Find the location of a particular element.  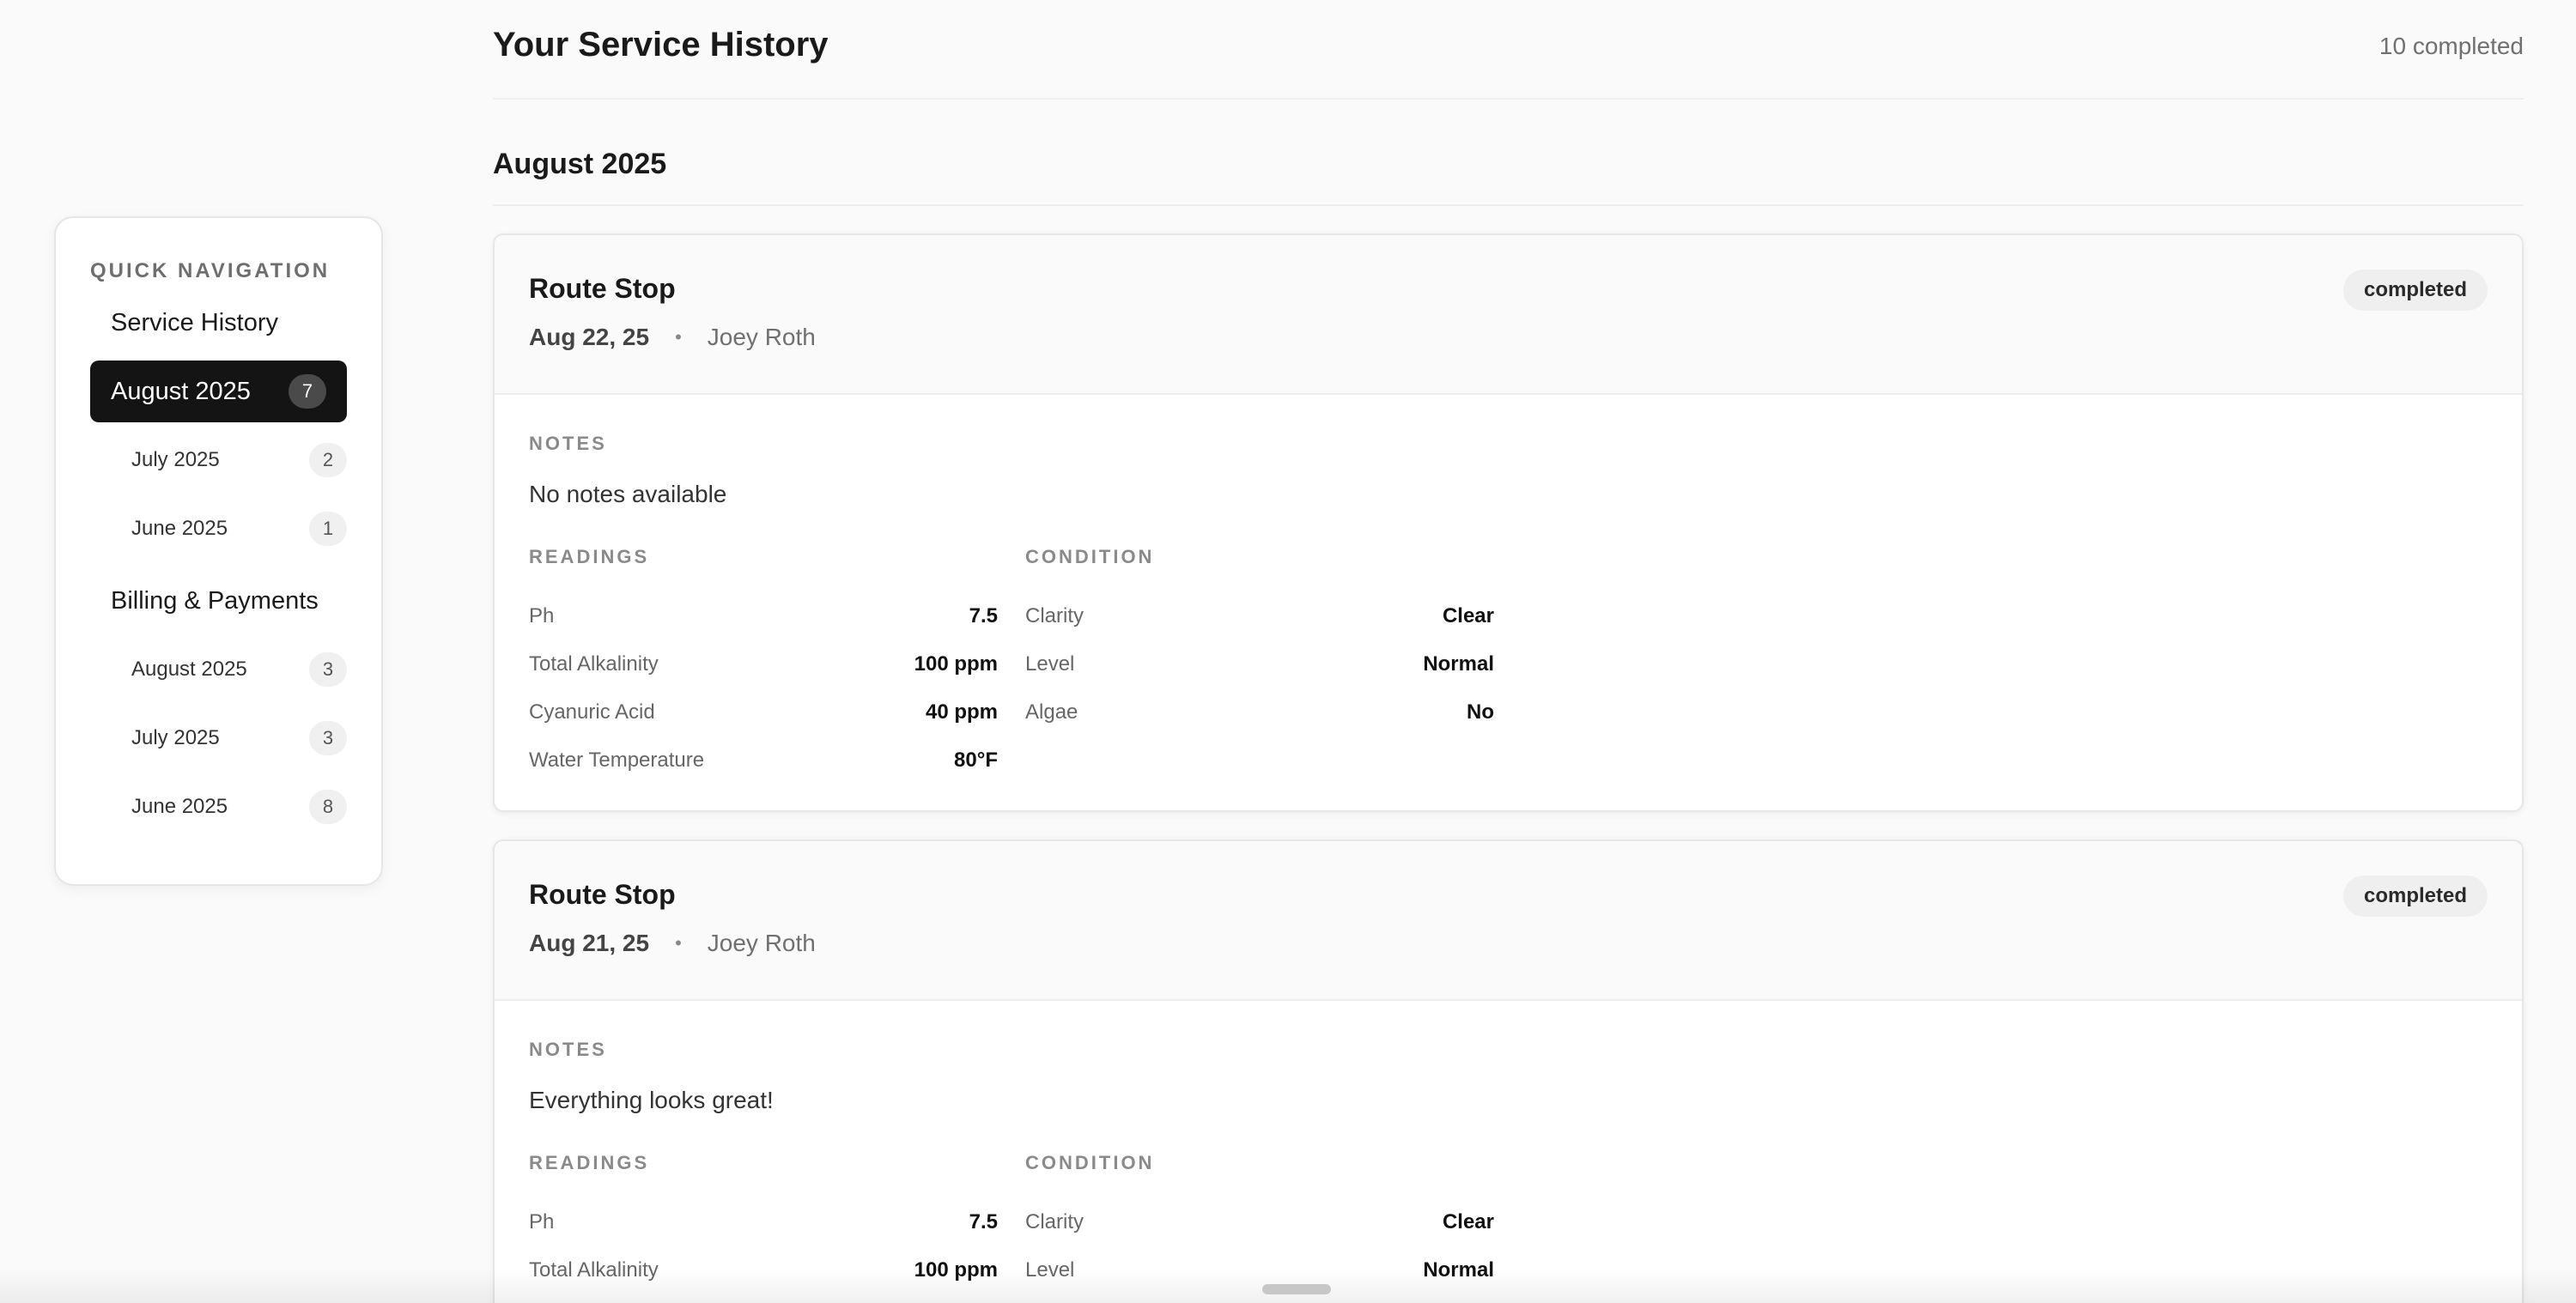

condition-value: No is located at coordinates (1481, 712).